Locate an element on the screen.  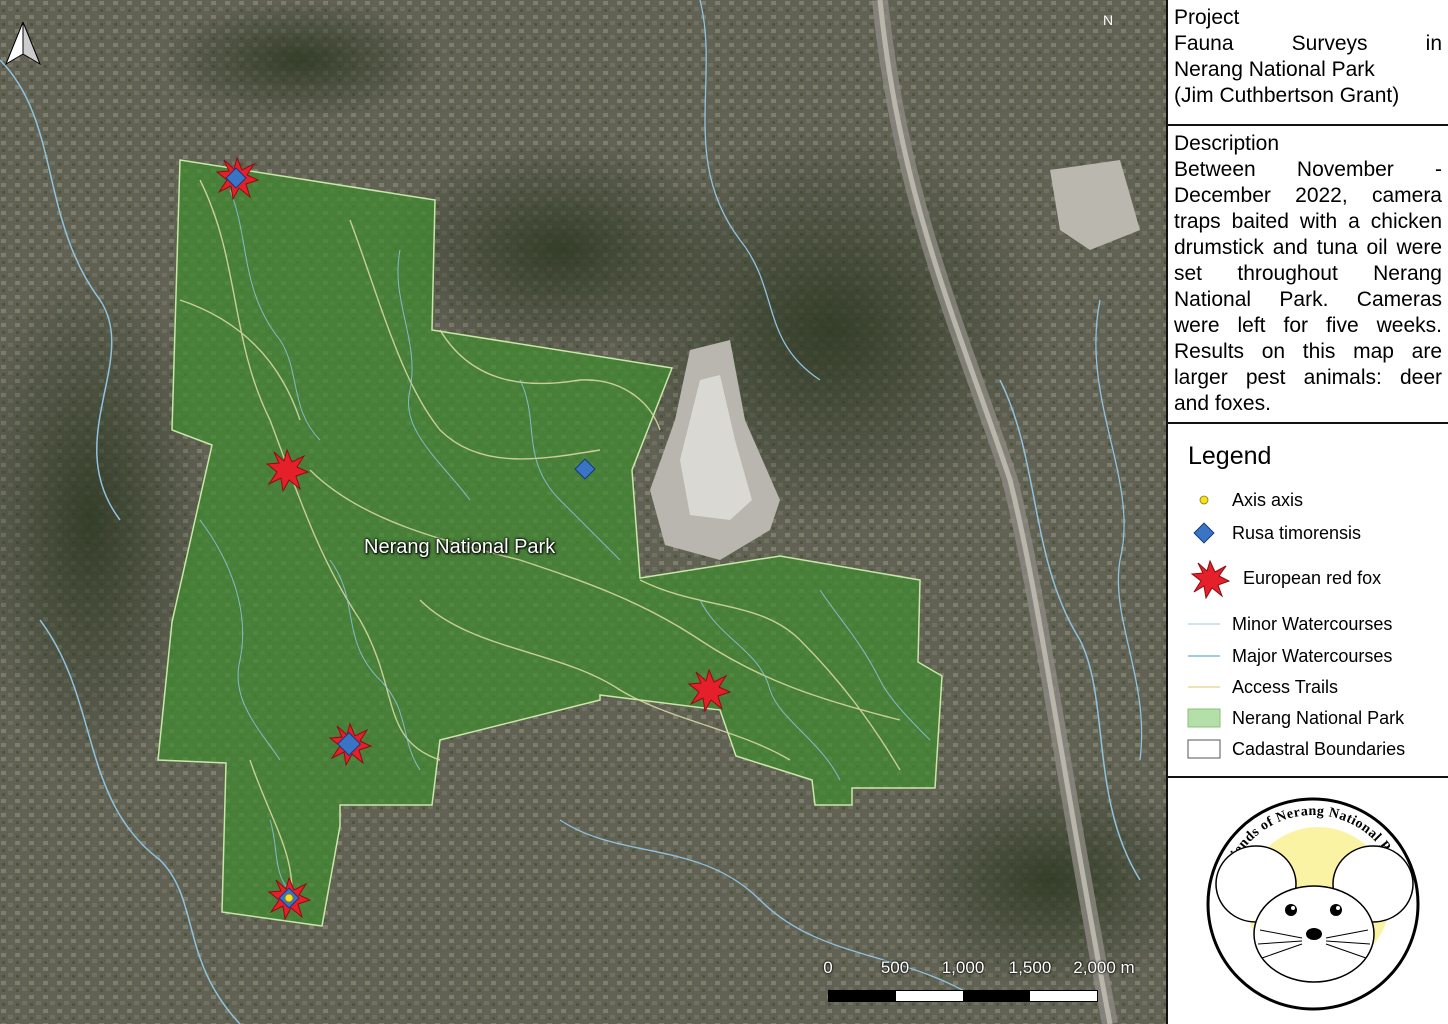
legend-label: Axis axis is located at coordinates (1268, 500).